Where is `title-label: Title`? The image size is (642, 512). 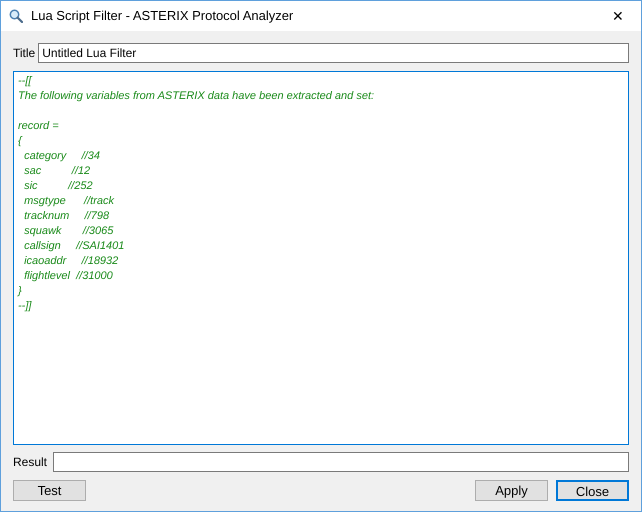 title-label: Title is located at coordinates (24, 53).